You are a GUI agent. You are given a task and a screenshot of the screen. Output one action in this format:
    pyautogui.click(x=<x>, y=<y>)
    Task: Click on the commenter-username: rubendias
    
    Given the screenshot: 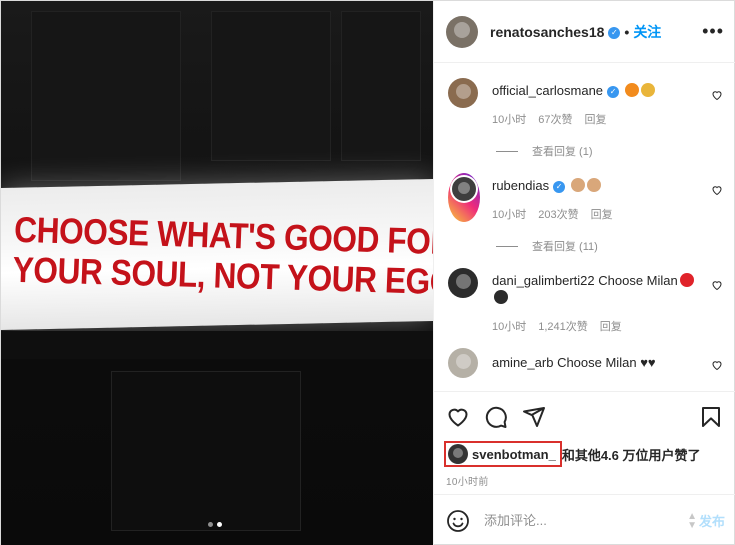 What is the action you would take?
    pyautogui.click(x=520, y=185)
    